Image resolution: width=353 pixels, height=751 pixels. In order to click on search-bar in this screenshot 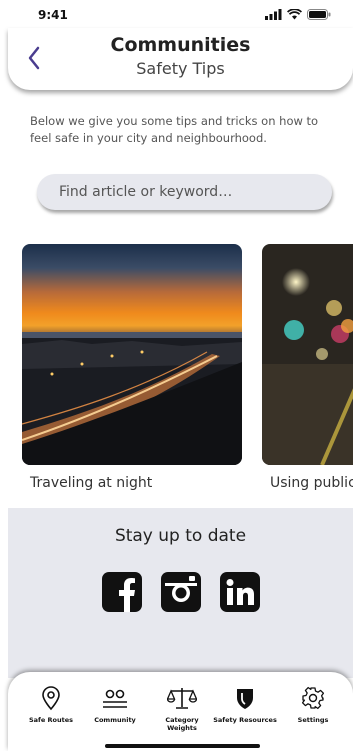, I will do `click(184, 192)`.